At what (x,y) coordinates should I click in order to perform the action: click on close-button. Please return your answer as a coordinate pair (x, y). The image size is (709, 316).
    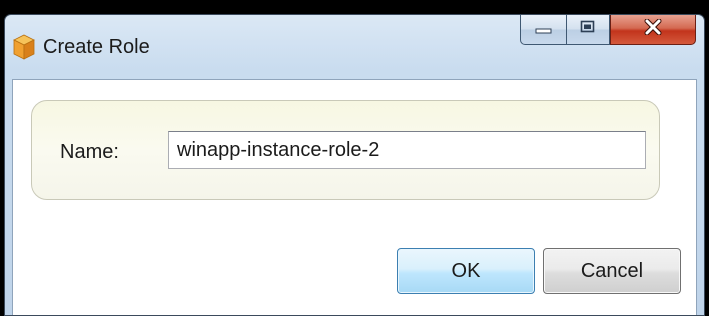
    Looking at the image, I should click on (653, 30).